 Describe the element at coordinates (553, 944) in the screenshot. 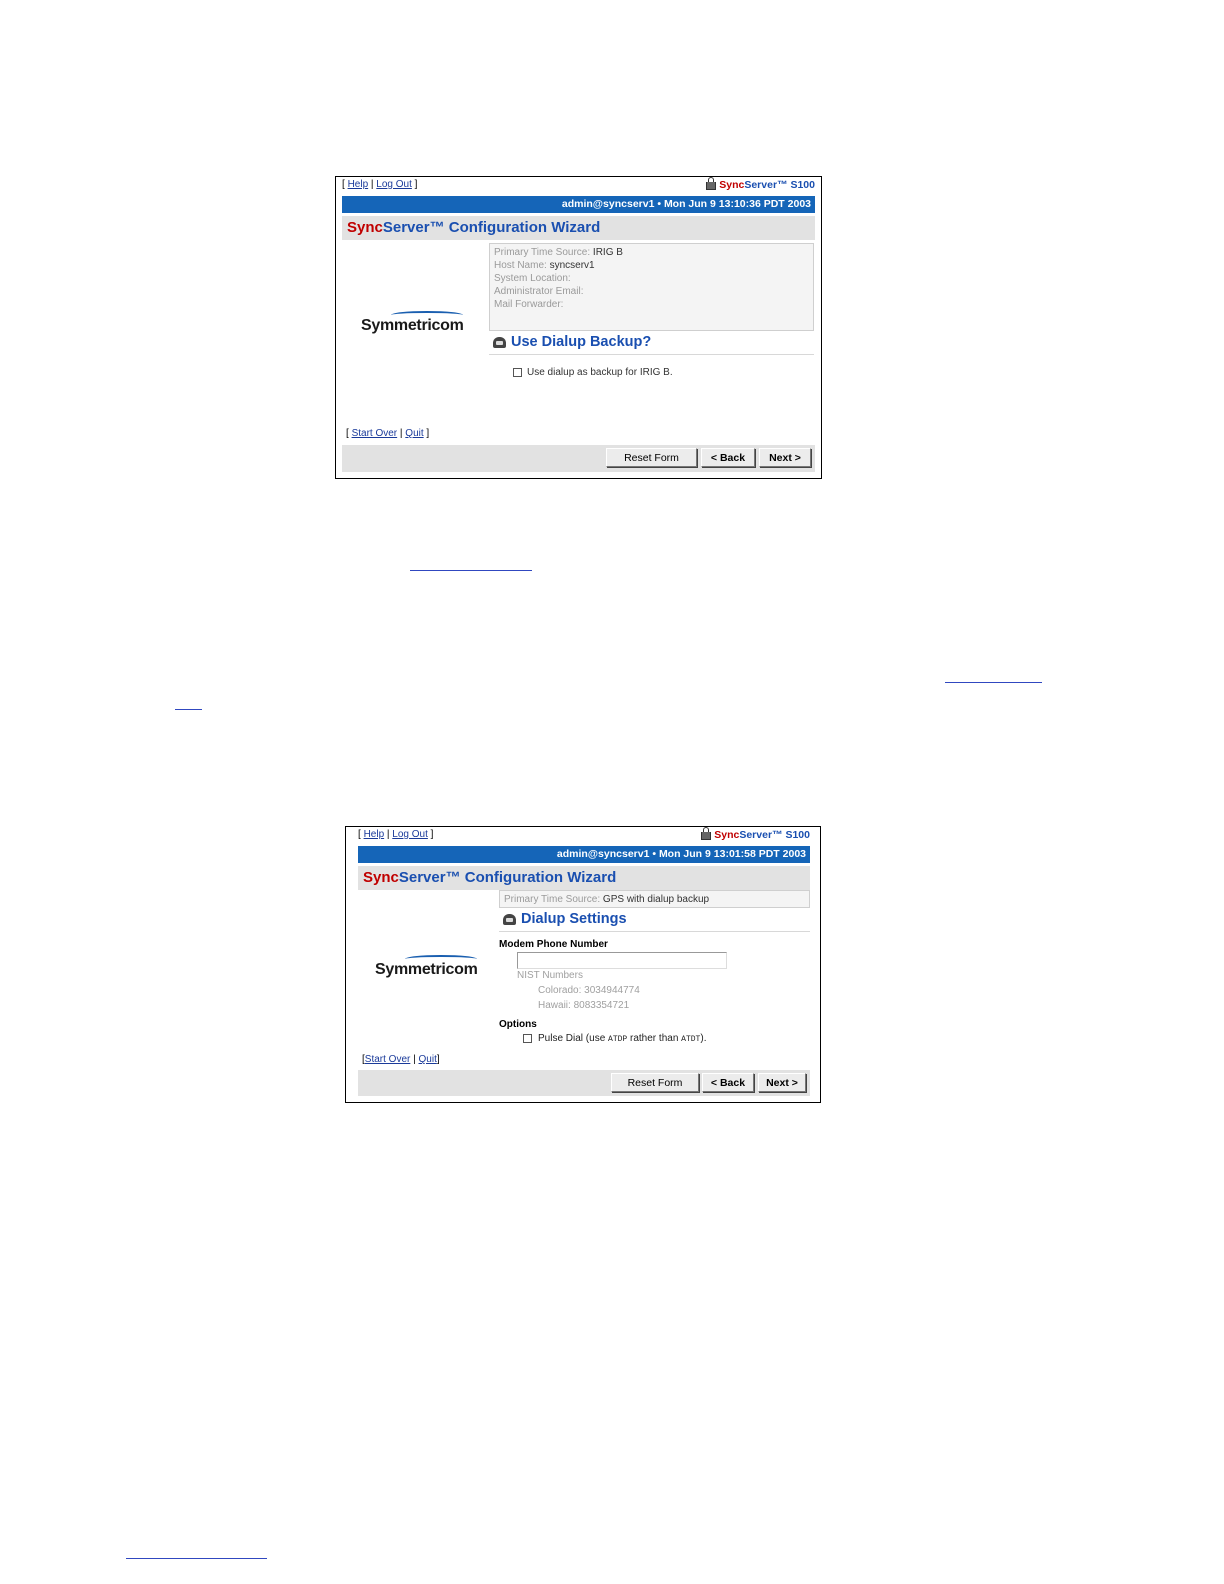

I see `modem-phone-label: Modem Phone Number` at that location.